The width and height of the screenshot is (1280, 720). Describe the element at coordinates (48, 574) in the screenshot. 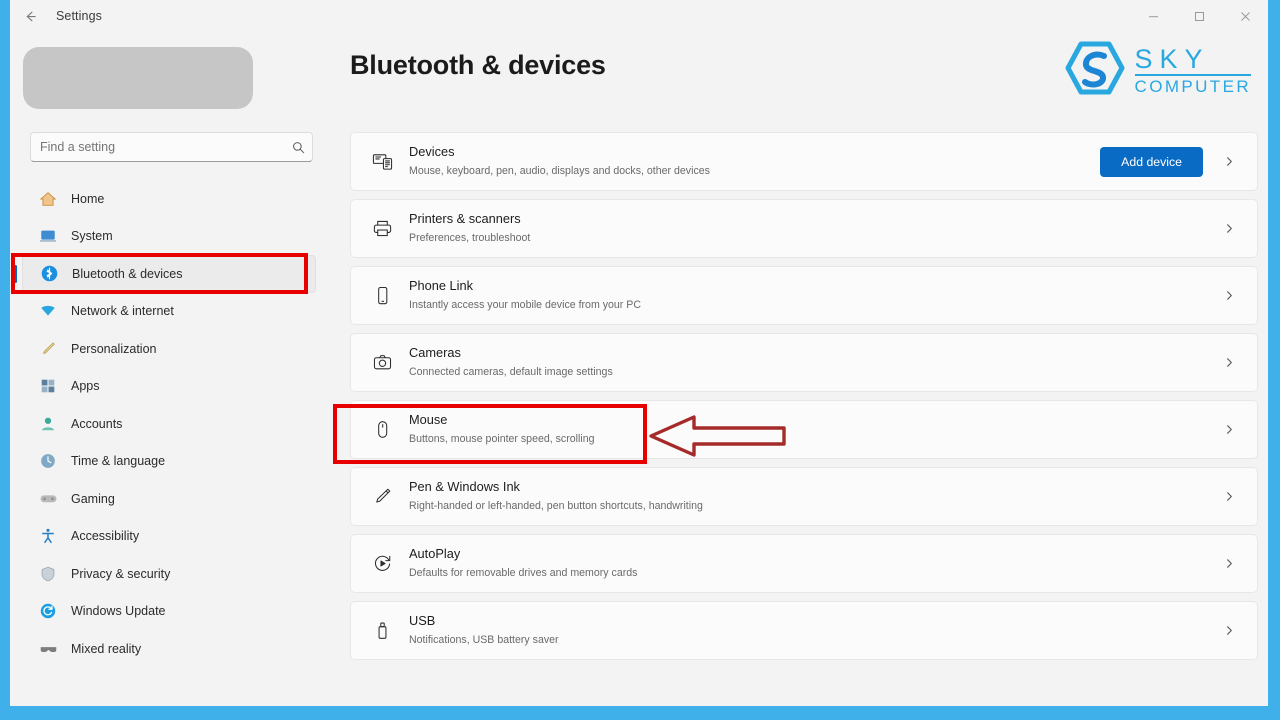

I see `privacy-icon` at that location.